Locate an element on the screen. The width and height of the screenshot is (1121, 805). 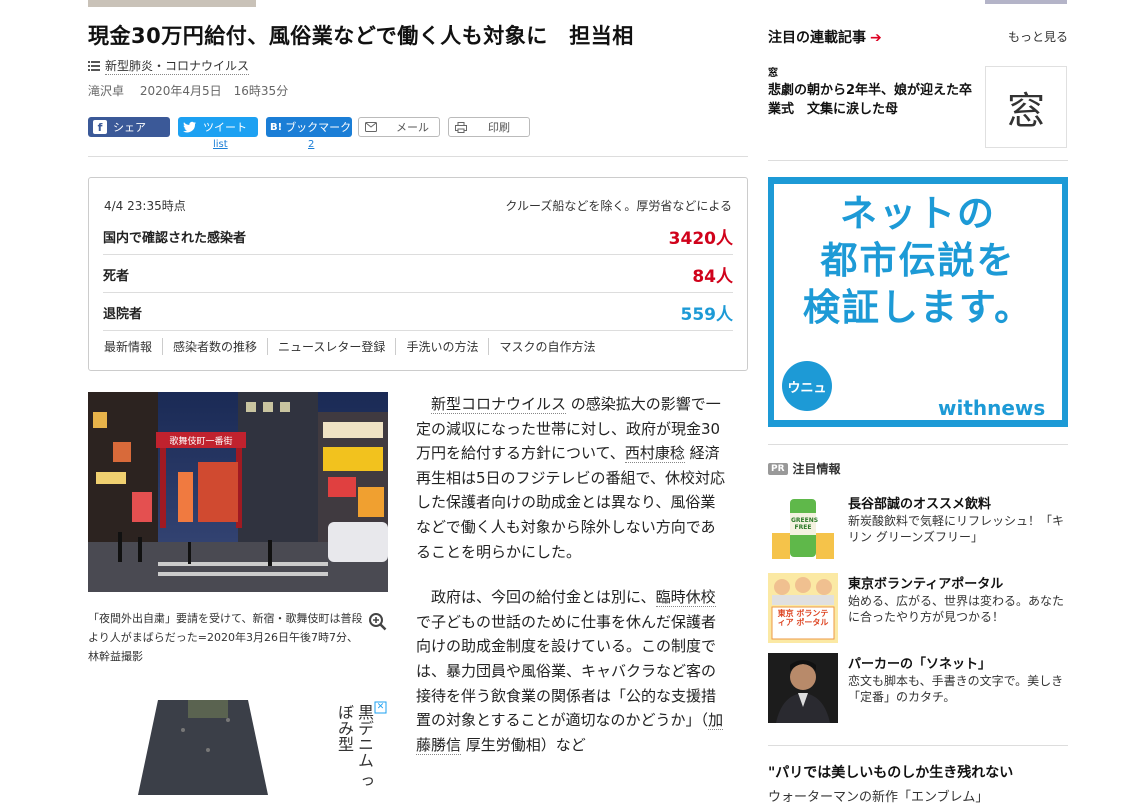
series-thumbnail: 窓 is located at coordinates (1026, 107).